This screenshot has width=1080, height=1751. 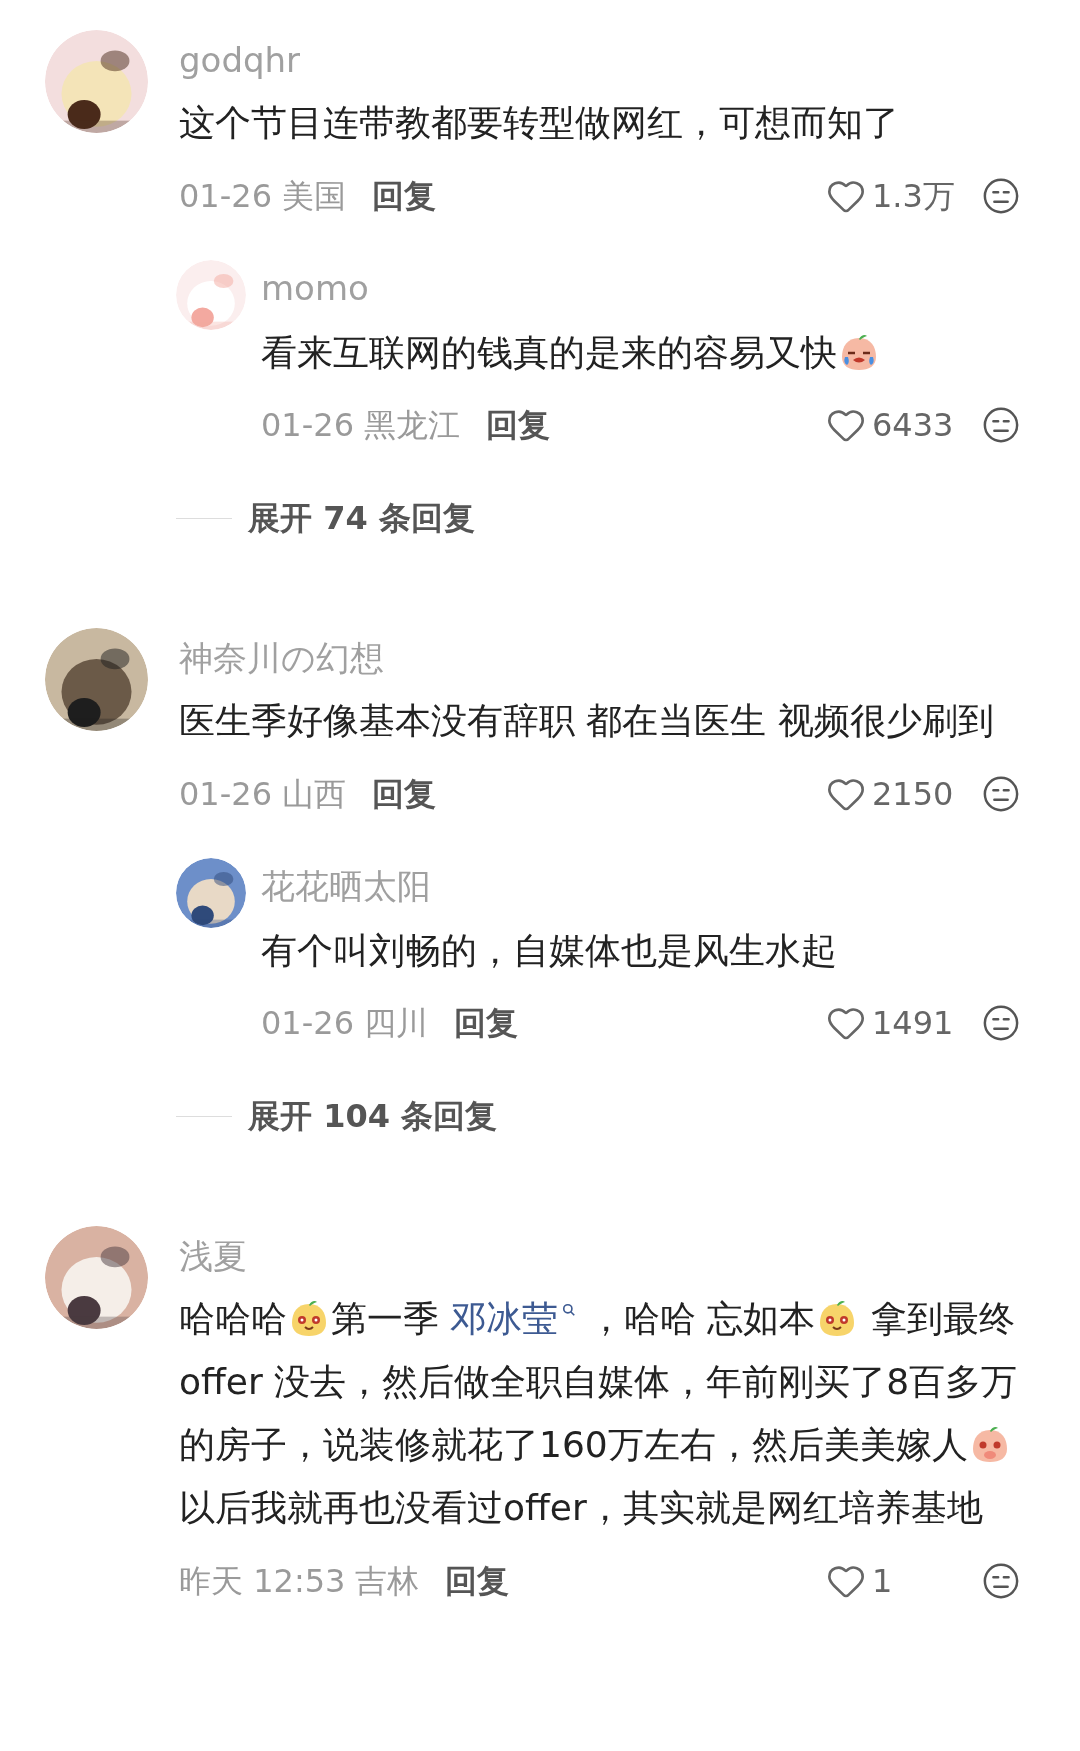 What do you see at coordinates (640, 352) in the screenshot?
I see `comment-text: 看来互联网的钱真的是来的容易又快` at bounding box center [640, 352].